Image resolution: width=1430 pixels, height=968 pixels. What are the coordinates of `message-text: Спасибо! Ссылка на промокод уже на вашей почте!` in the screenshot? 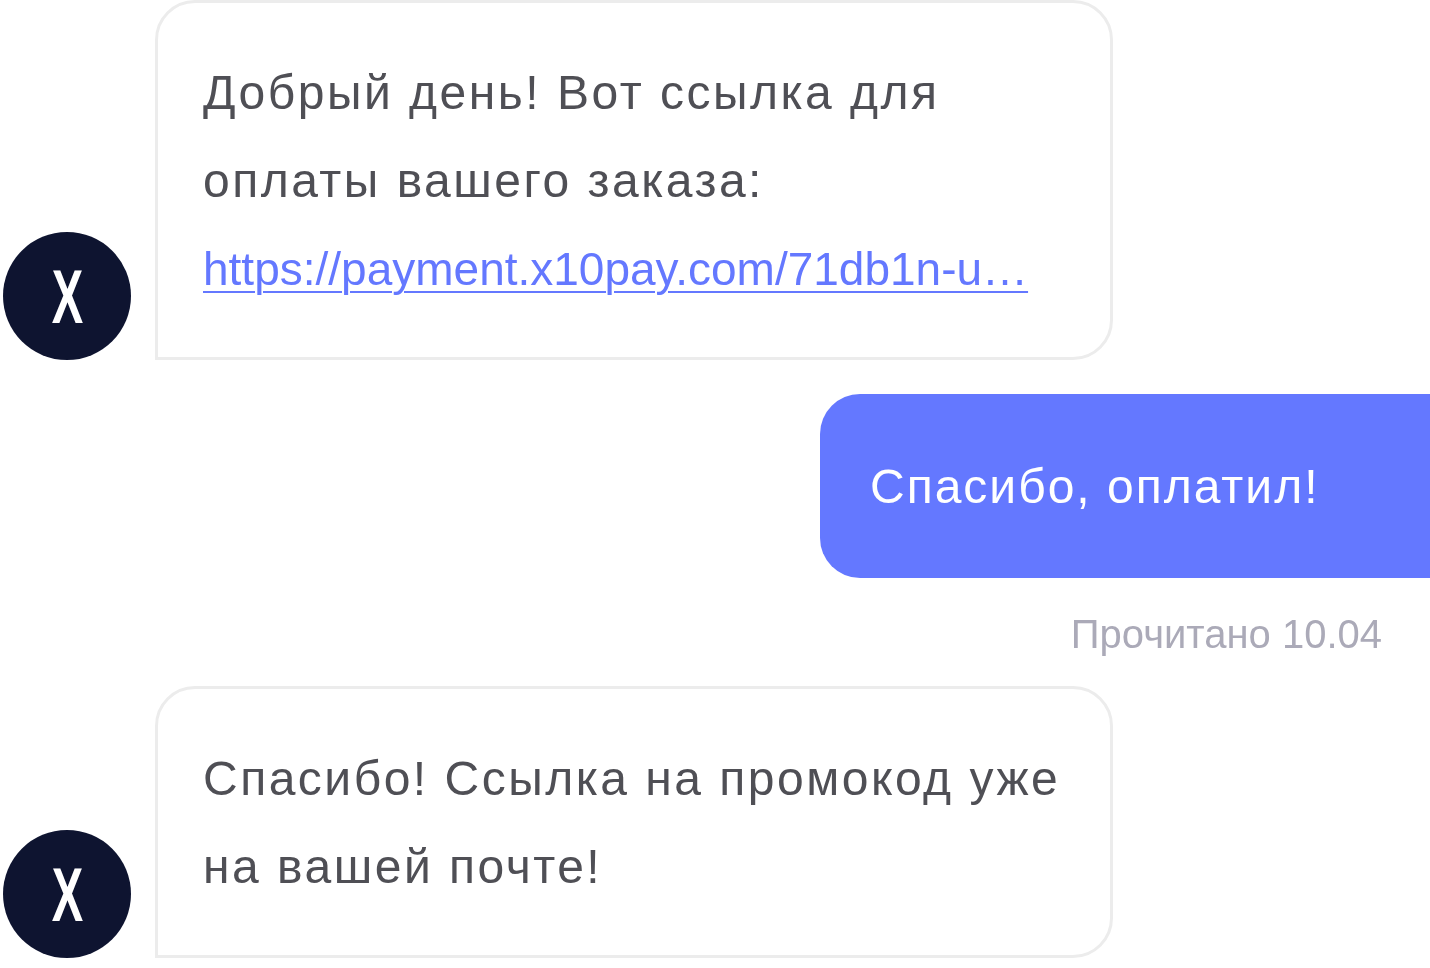 It's located at (632, 823).